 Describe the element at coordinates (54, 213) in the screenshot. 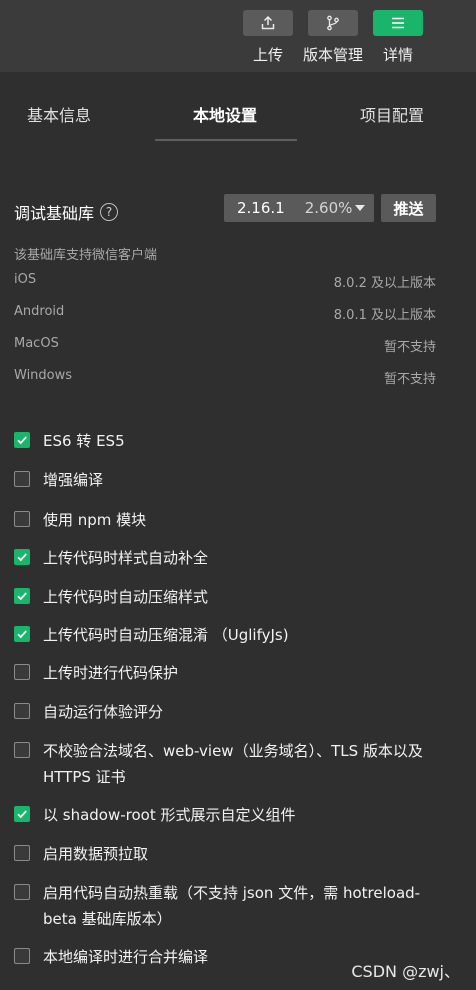

I see `debug-lib-title: 调试基础库` at that location.